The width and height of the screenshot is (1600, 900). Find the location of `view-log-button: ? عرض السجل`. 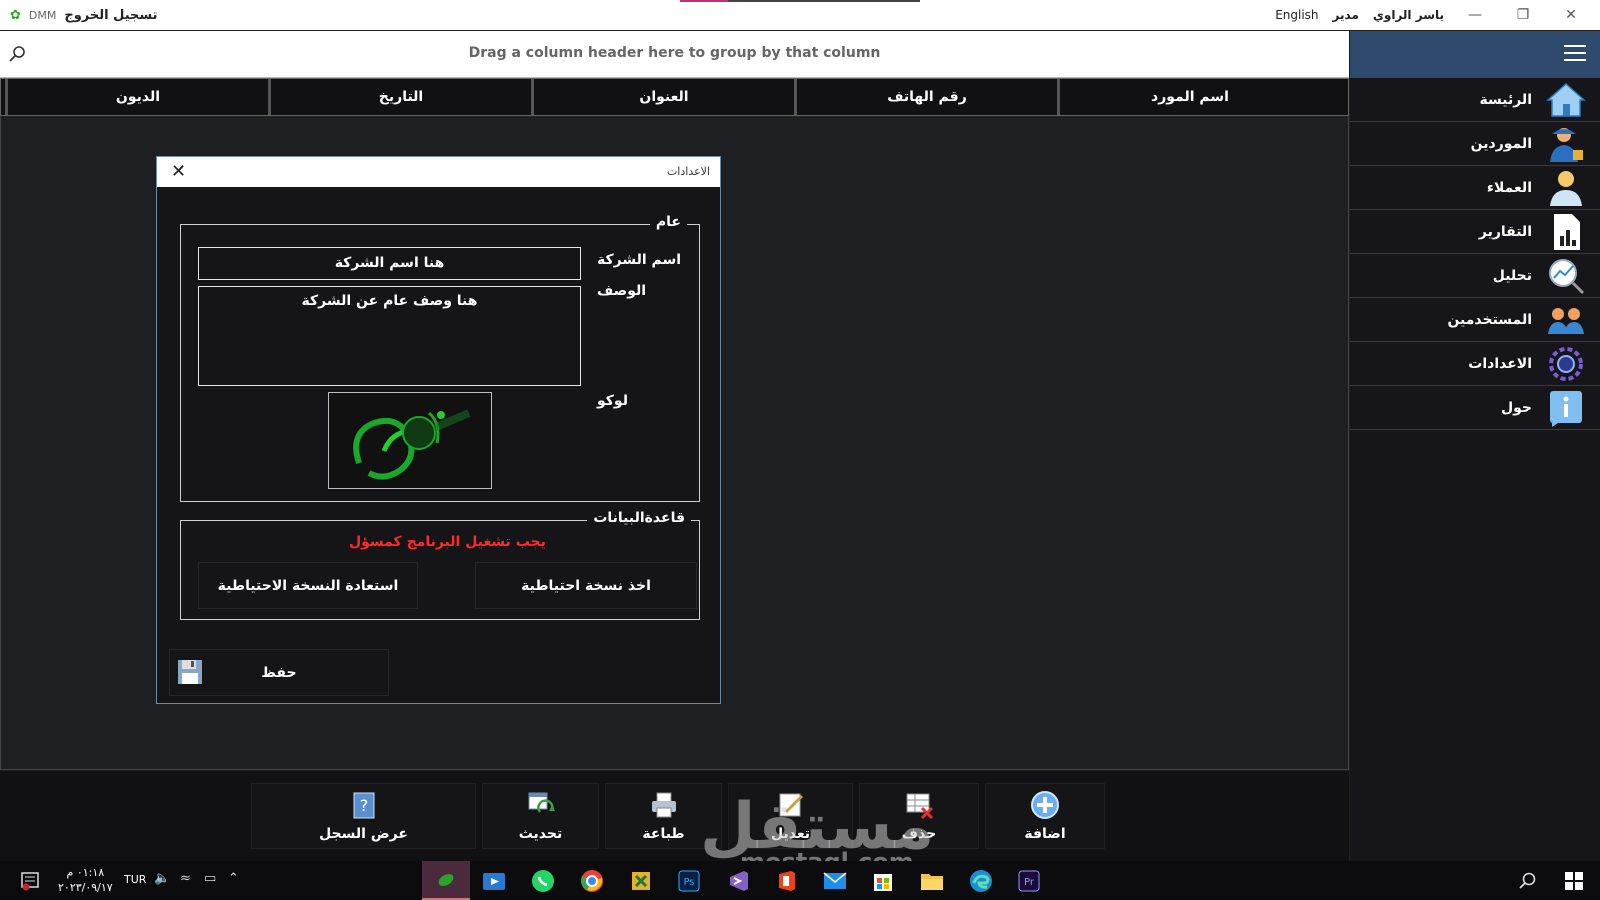

view-log-button: ? عرض السجل is located at coordinates (363, 816).